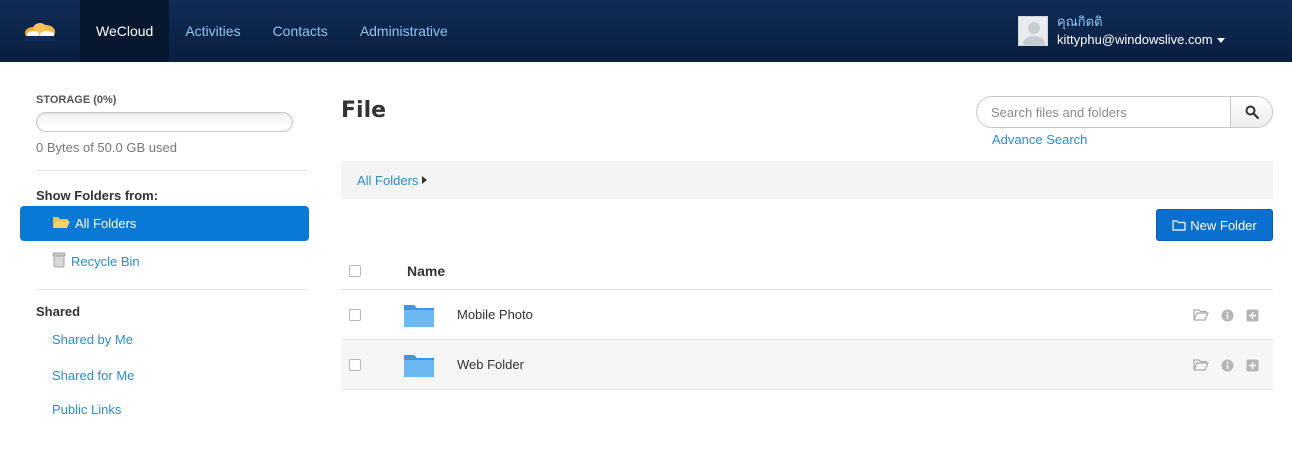 This screenshot has height=474, width=1292. What do you see at coordinates (387, 180) in the screenshot?
I see `breadcrumb-all-folders: All Folders` at bounding box center [387, 180].